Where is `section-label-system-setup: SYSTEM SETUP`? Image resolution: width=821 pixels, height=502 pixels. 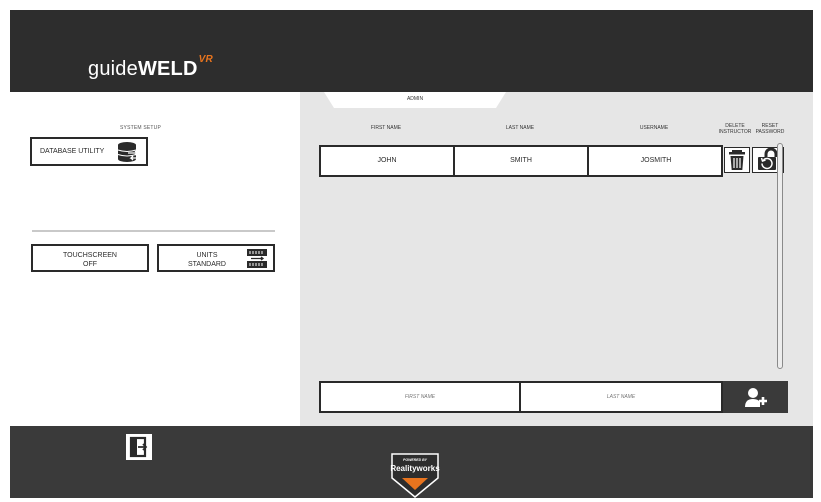
section-label-system-setup: SYSTEM SETUP is located at coordinates (141, 128).